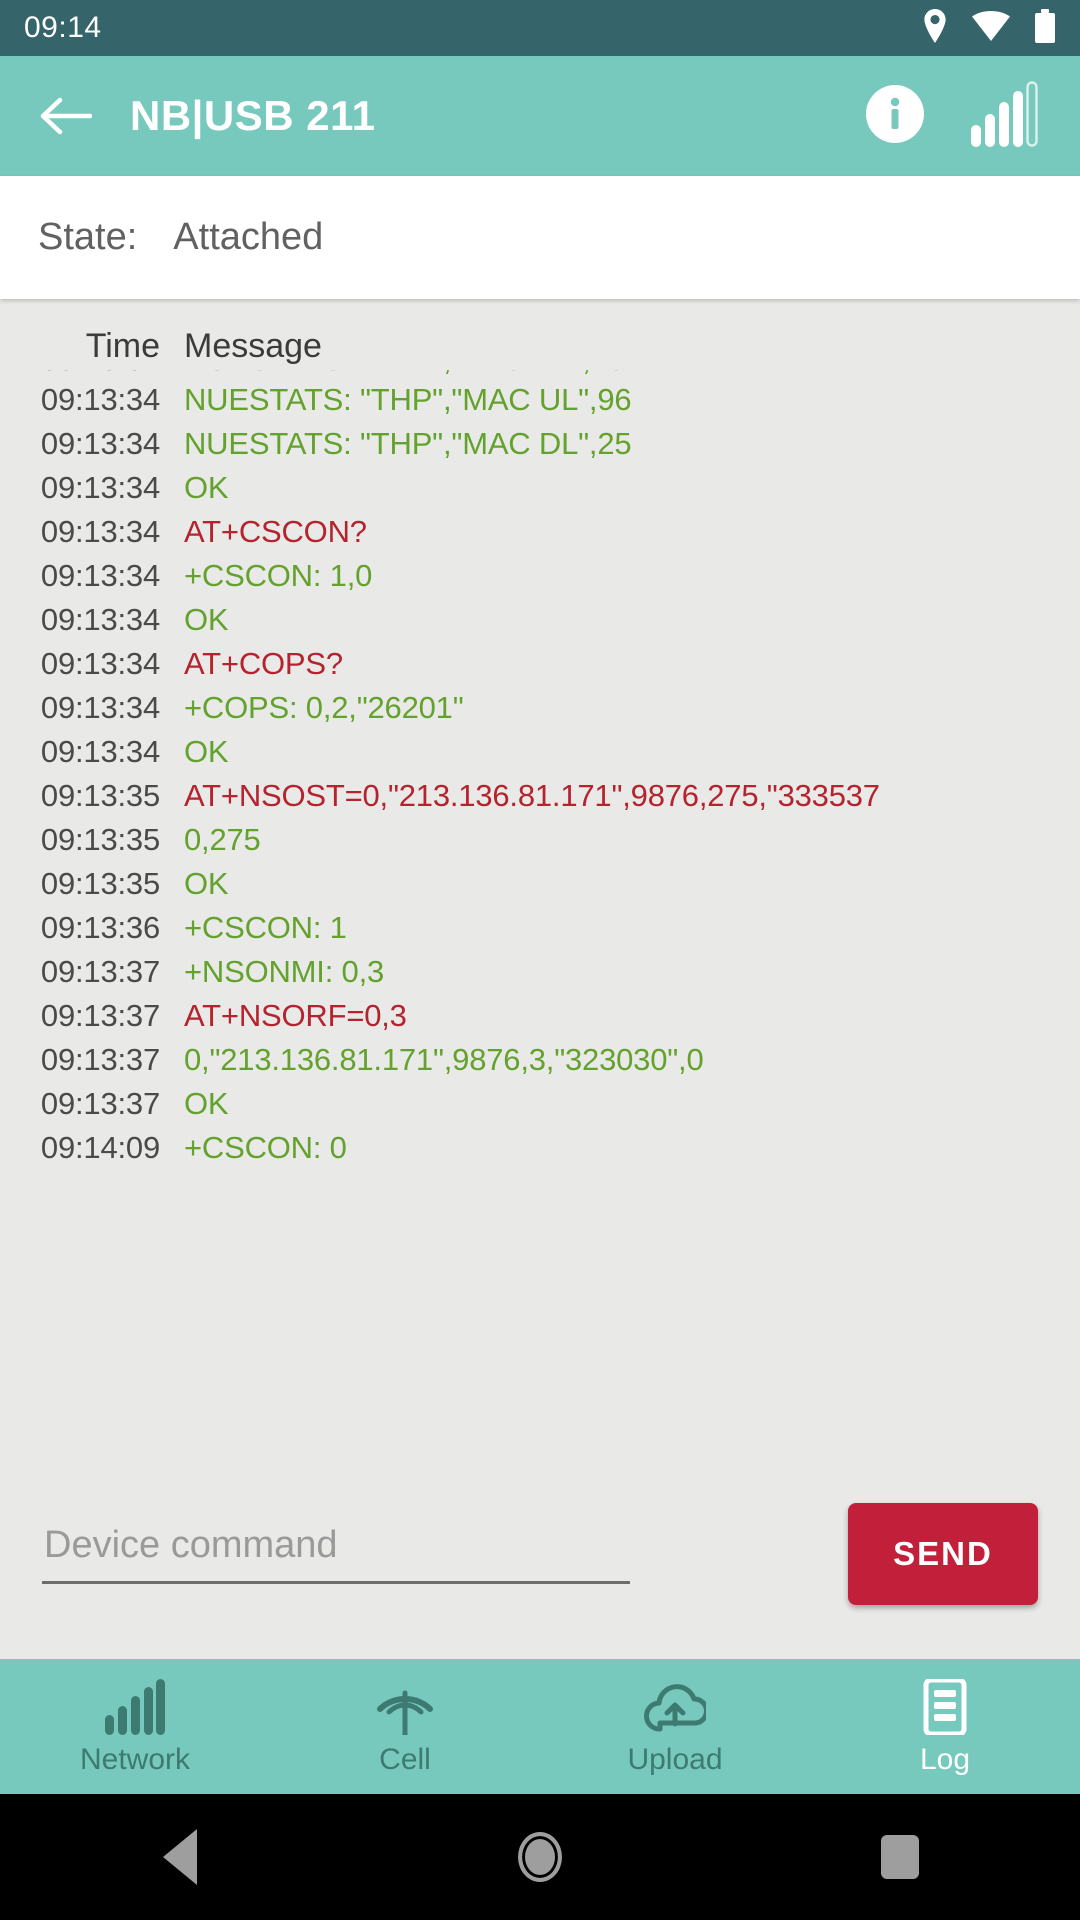 The height and width of the screenshot is (1920, 1080). Describe the element at coordinates (275, 531) in the screenshot. I see `log-row-message: AT+CSCON?` at that location.